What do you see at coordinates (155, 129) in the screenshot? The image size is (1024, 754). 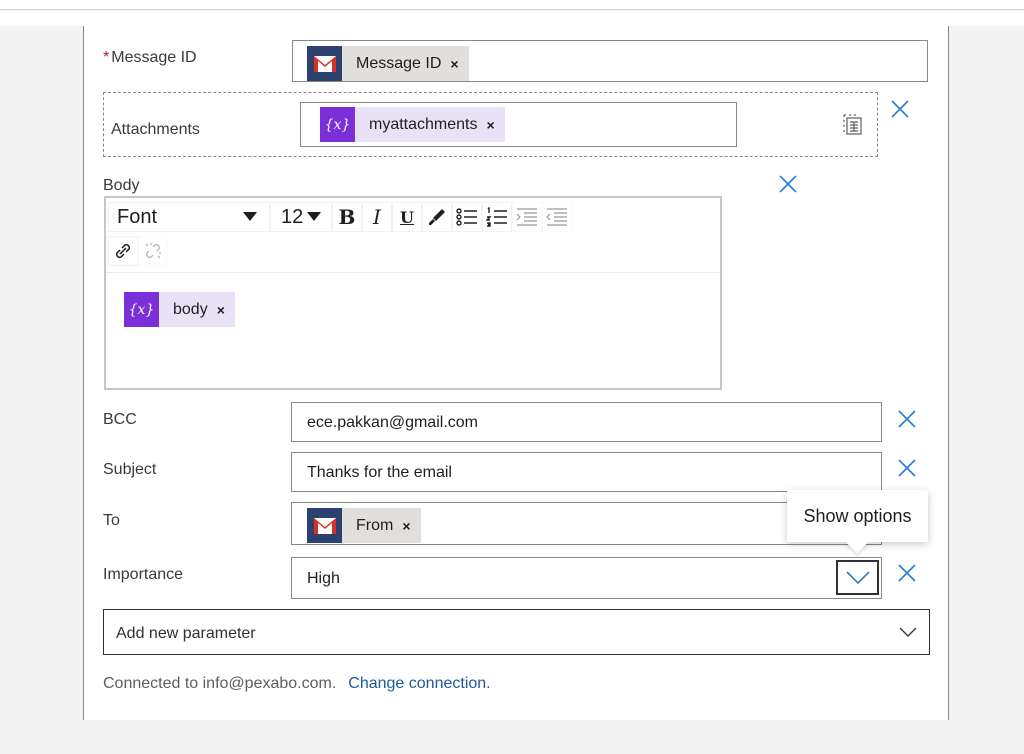 I see `attachments-label: Attachments` at bounding box center [155, 129].